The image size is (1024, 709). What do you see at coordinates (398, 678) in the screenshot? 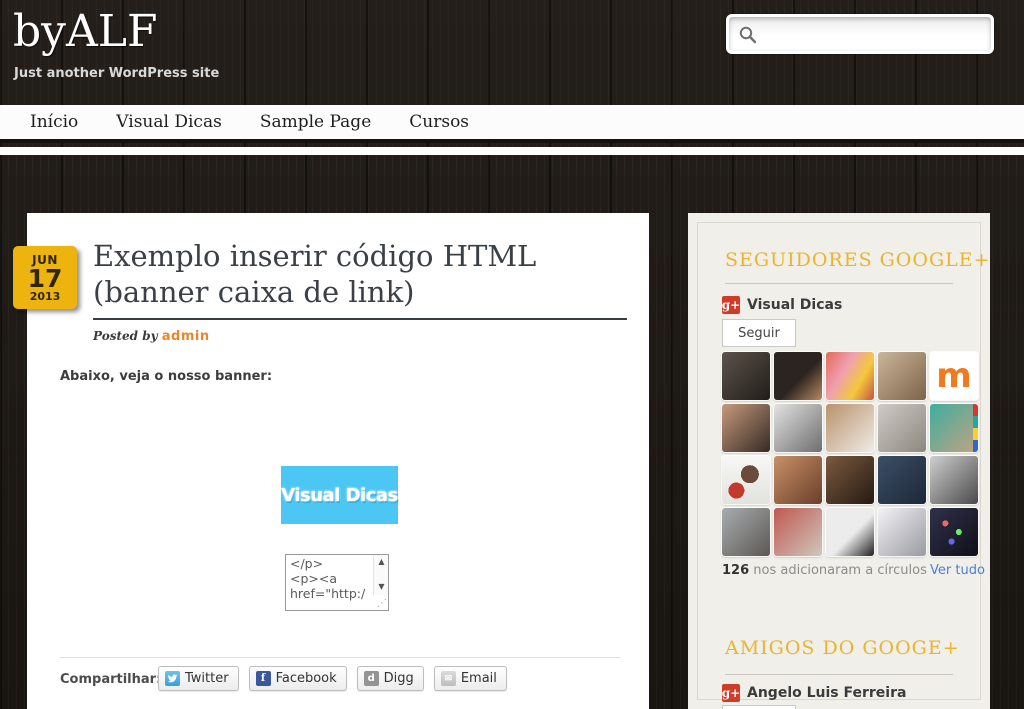
I see `share-button-label: Digg` at bounding box center [398, 678].